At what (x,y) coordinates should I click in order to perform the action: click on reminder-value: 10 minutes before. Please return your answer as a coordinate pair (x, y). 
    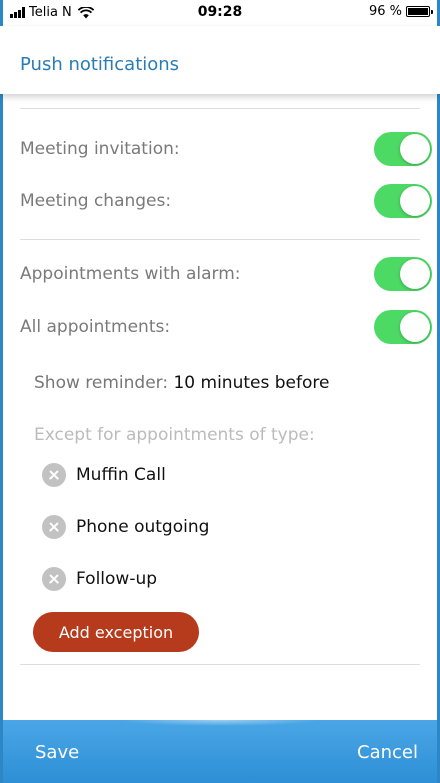
    Looking at the image, I should click on (251, 383).